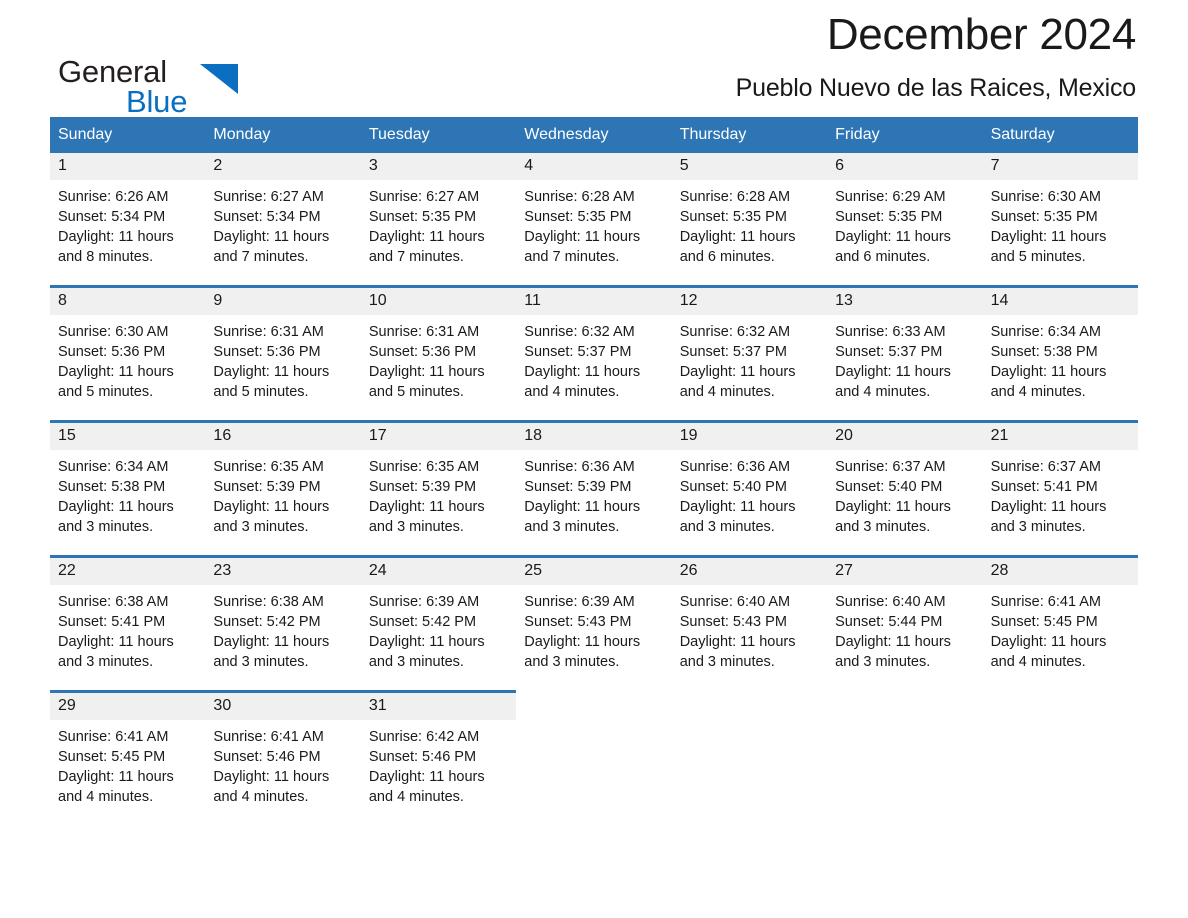 This screenshot has height=918, width=1188. What do you see at coordinates (890, 467) in the screenshot?
I see `sunrise-time: Sunrise: 6:37 AM` at bounding box center [890, 467].